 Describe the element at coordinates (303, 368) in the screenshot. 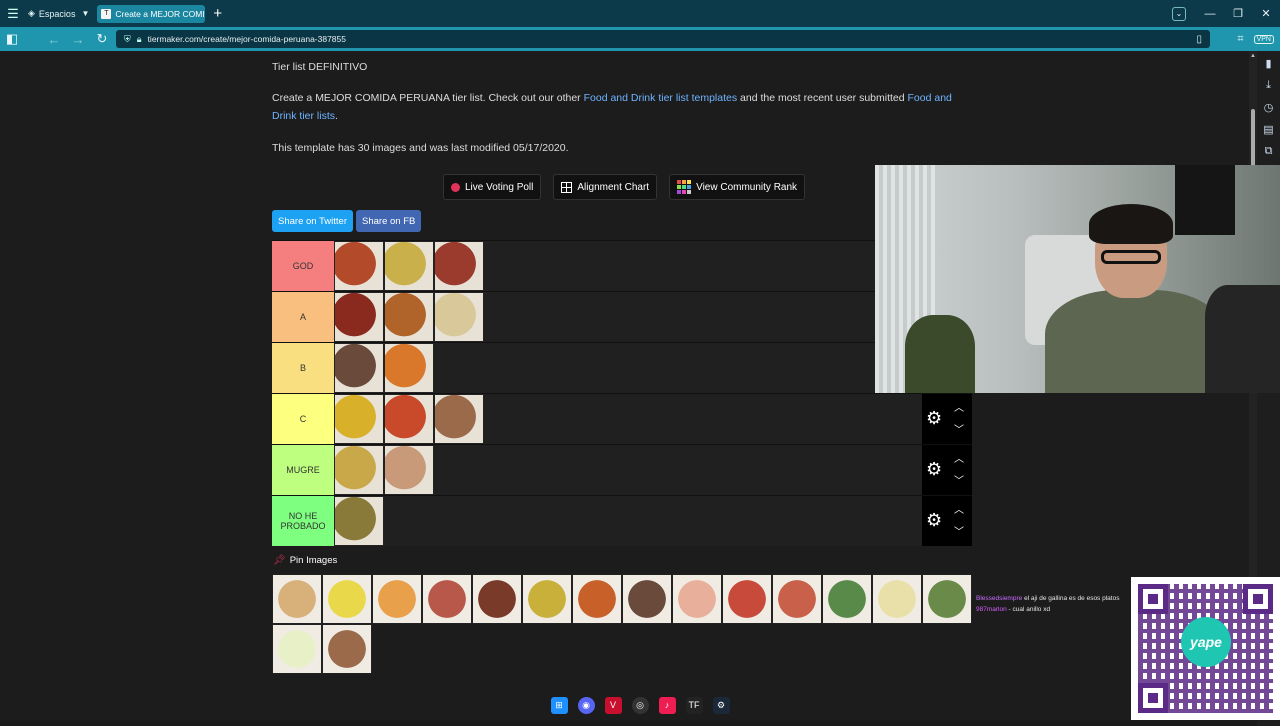

I see `tier-label: B` at that location.